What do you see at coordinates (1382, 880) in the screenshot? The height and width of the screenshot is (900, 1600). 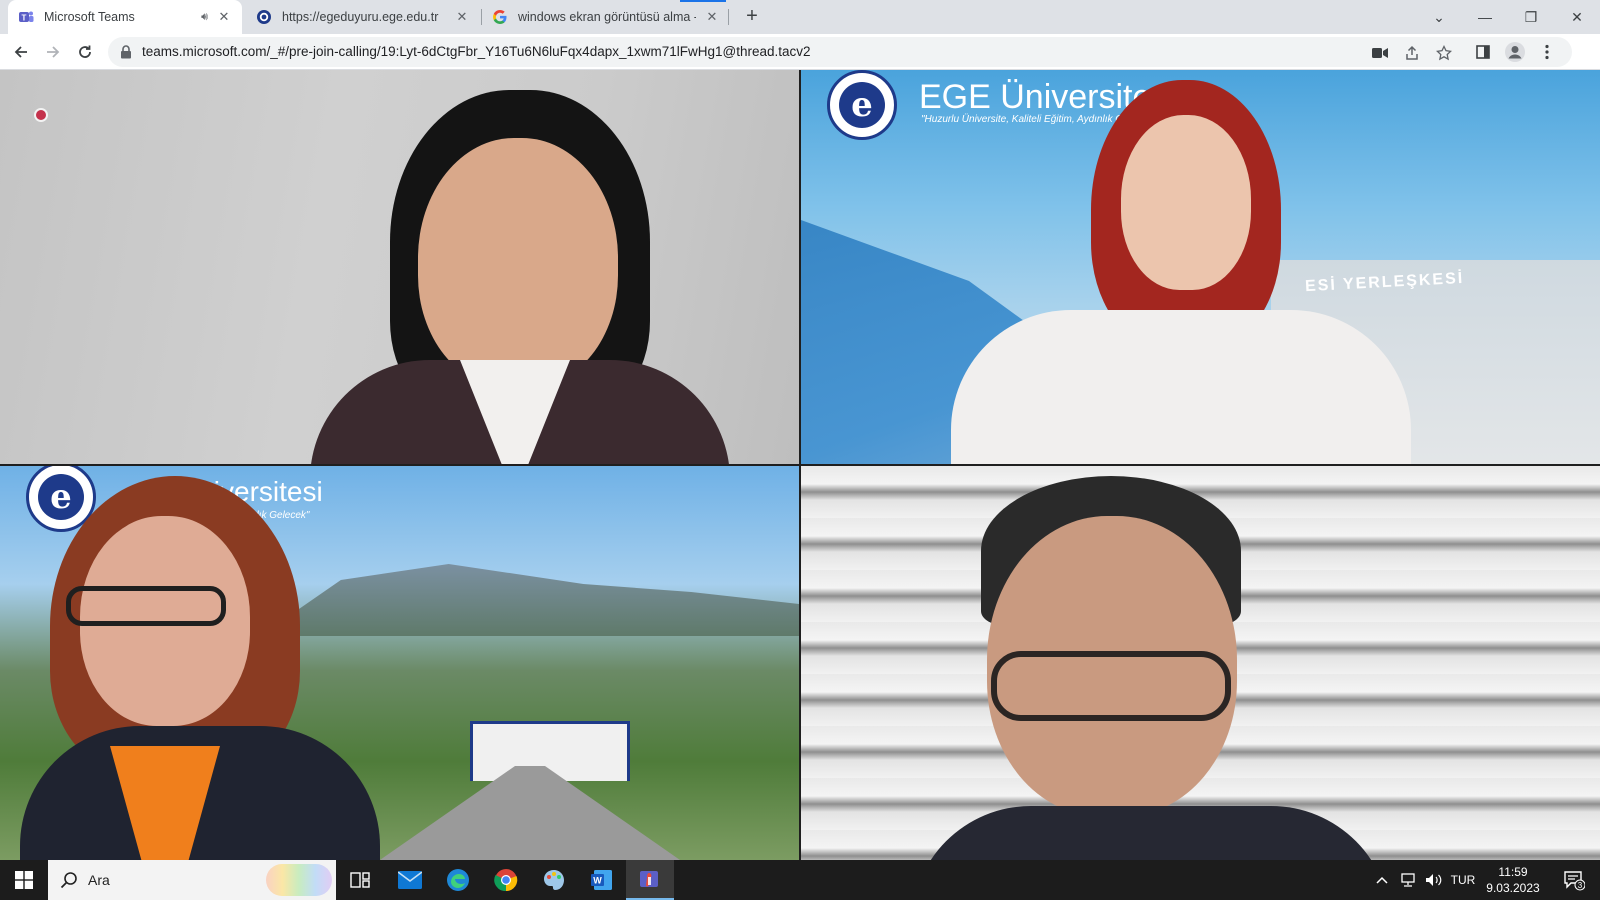 I see `show-hidden-icons-chevron-icon` at bounding box center [1382, 880].